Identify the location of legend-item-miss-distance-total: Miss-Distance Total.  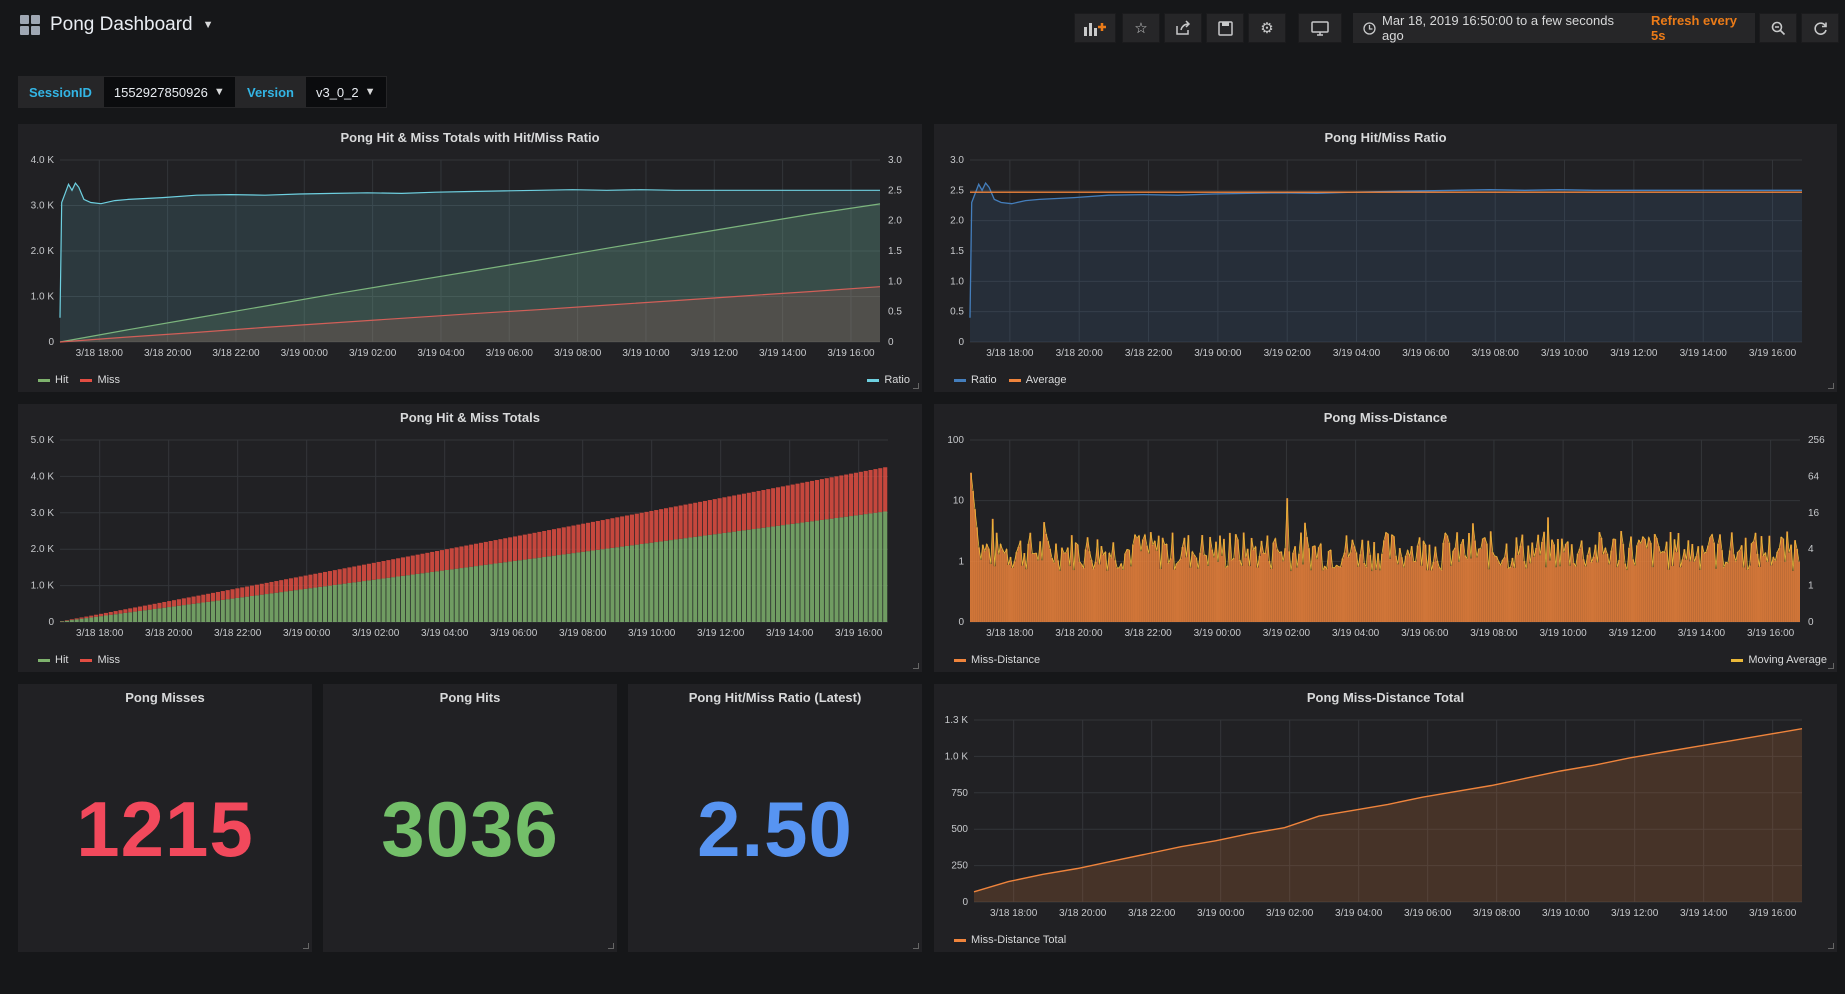
(1010, 940).